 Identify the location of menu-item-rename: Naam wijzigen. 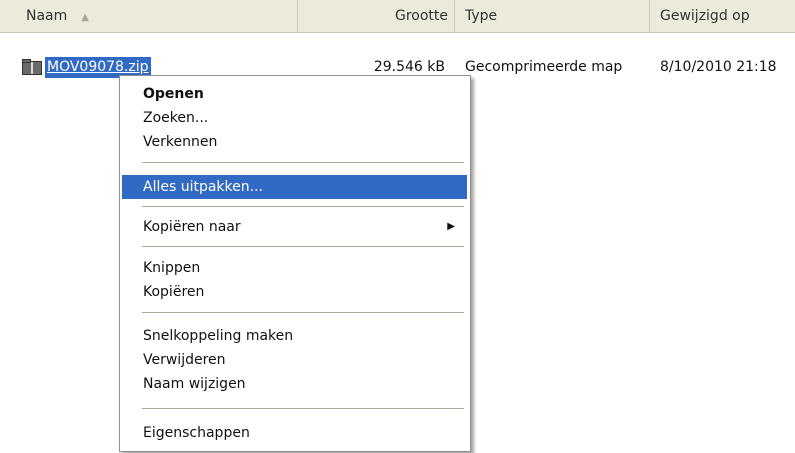
(194, 384).